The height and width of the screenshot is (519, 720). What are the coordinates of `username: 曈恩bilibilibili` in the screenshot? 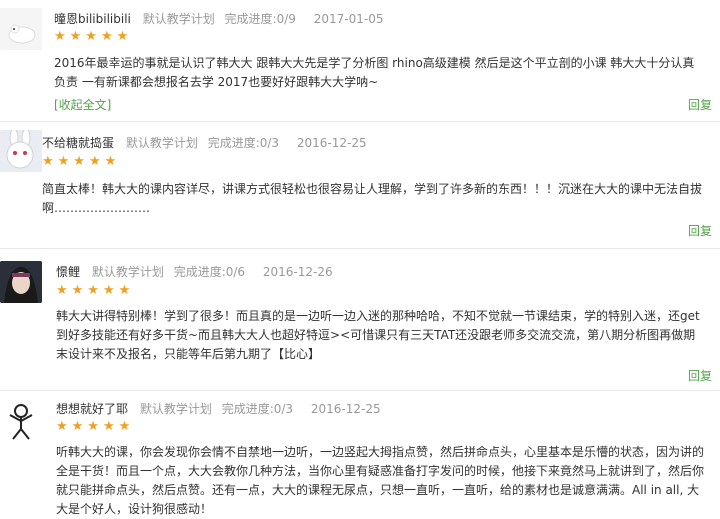 It's located at (92, 19).